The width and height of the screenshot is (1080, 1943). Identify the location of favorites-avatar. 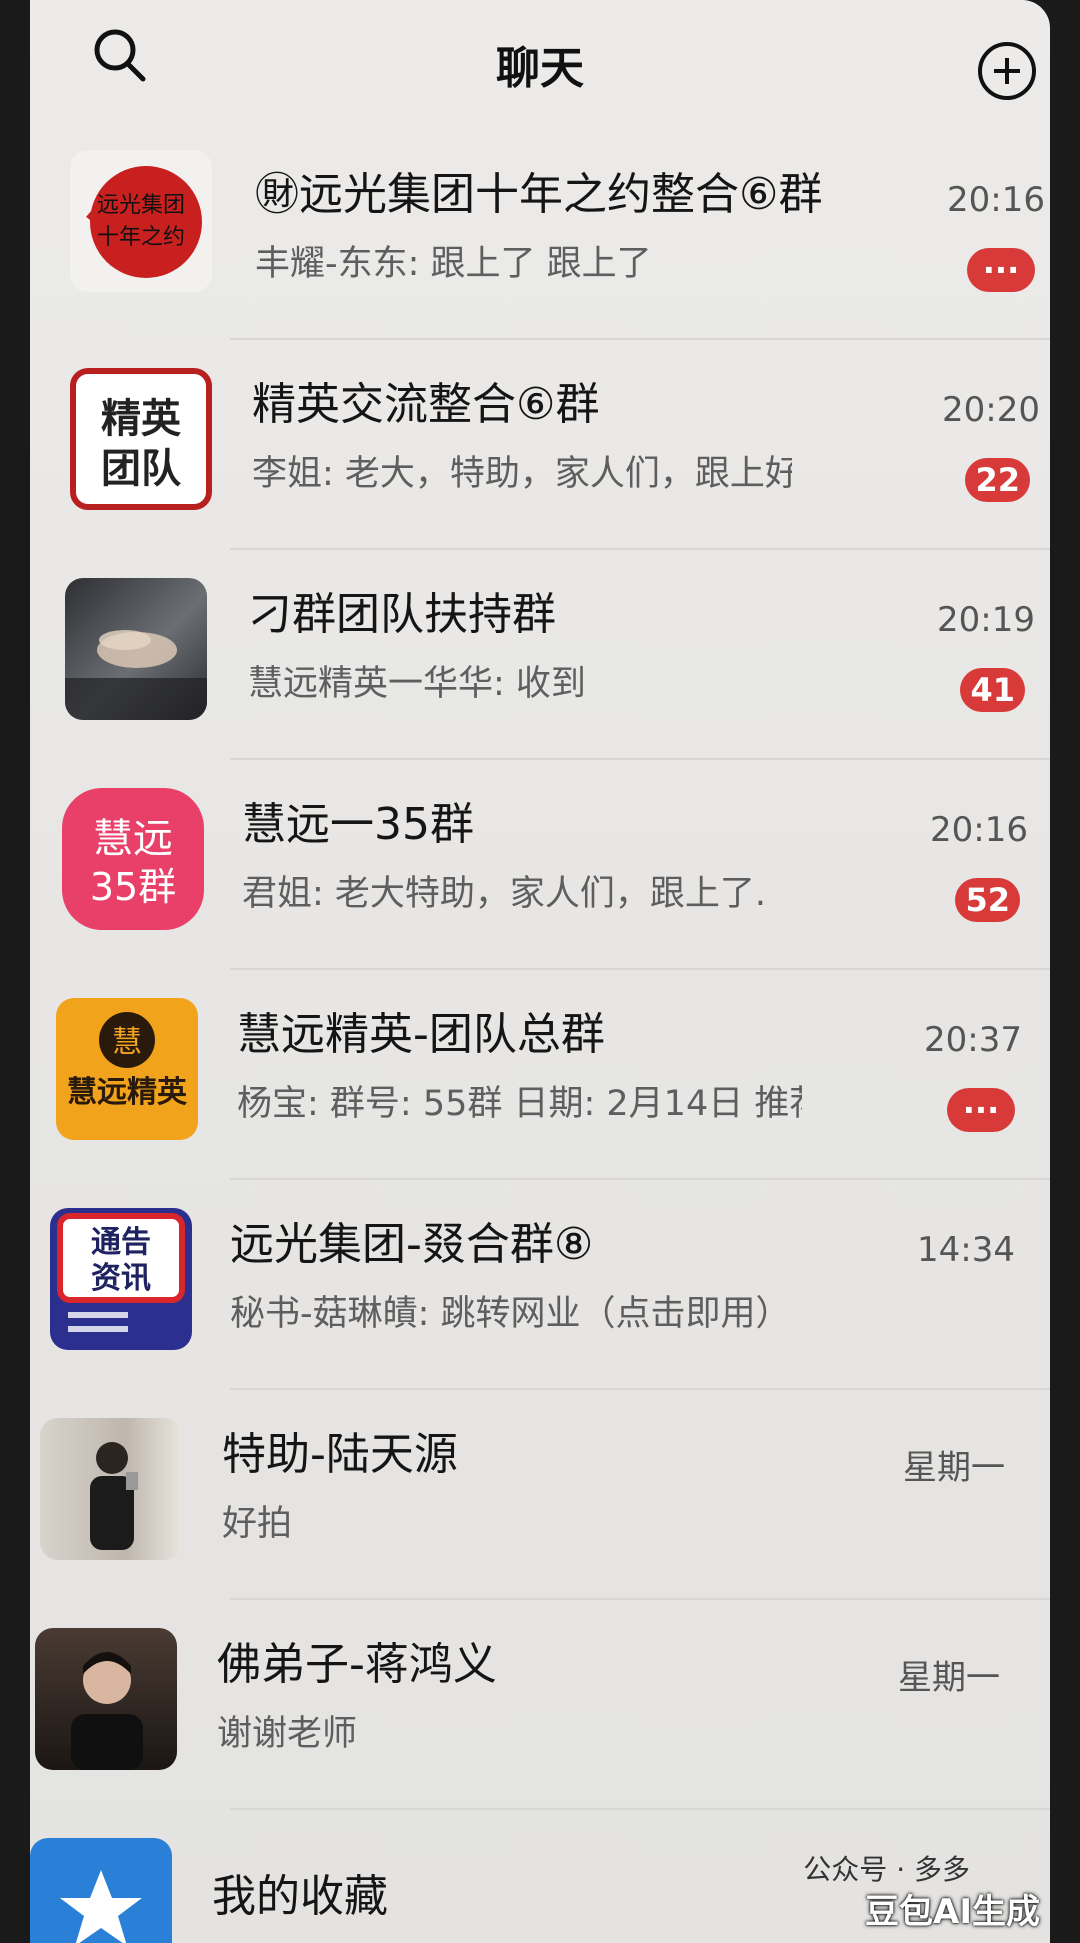
(101, 1890).